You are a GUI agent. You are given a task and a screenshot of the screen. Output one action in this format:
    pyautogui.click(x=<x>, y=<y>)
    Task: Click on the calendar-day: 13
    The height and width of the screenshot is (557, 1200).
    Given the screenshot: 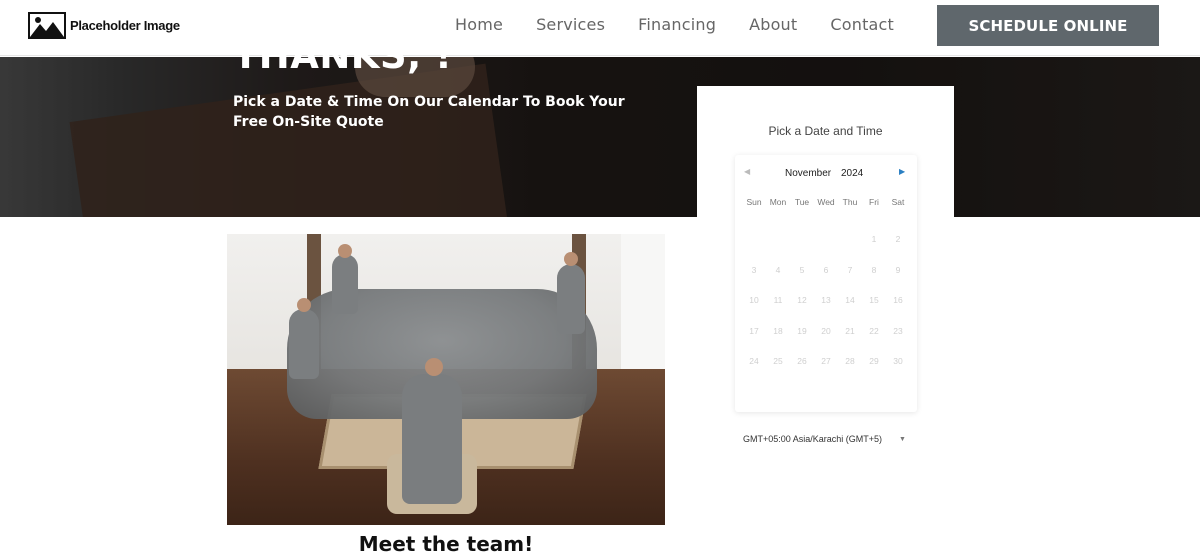 What is the action you would take?
    pyautogui.click(x=826, y=308)
    